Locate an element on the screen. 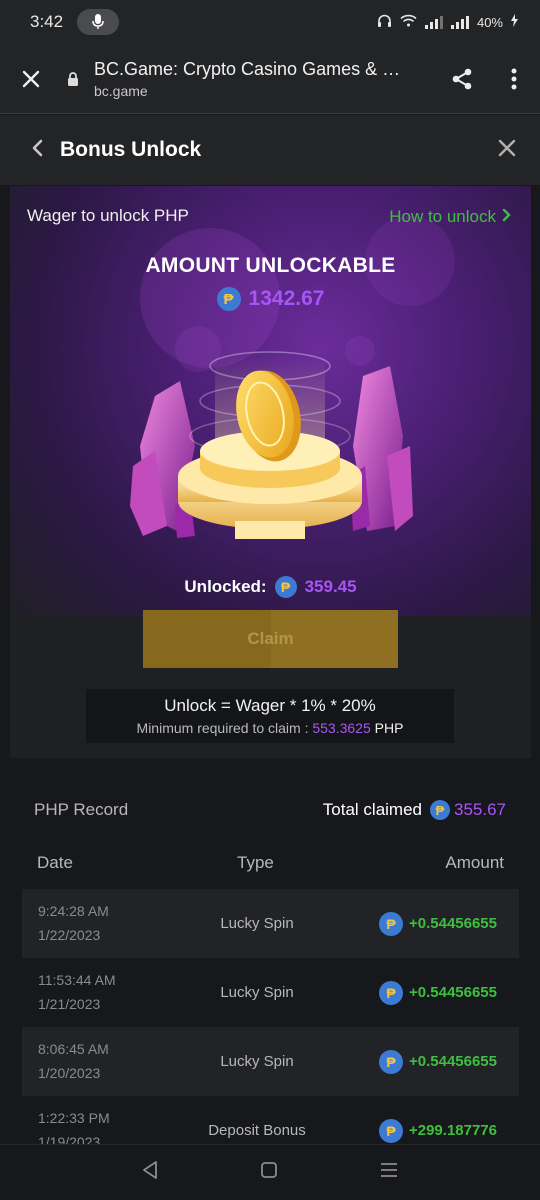 The image size is (540, 1200). share-icon is located at coordinates (462, 79).